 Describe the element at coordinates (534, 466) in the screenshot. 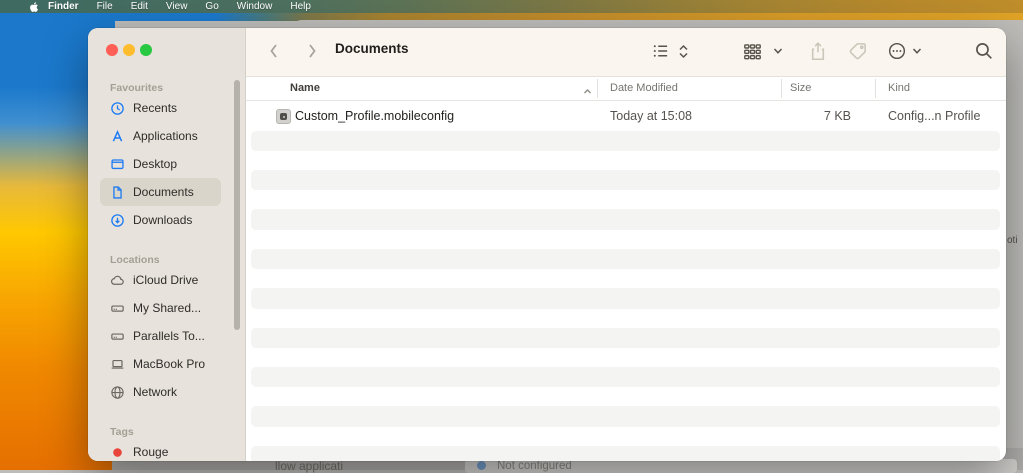

I see `background-text-fragment: Not configured` at that location.